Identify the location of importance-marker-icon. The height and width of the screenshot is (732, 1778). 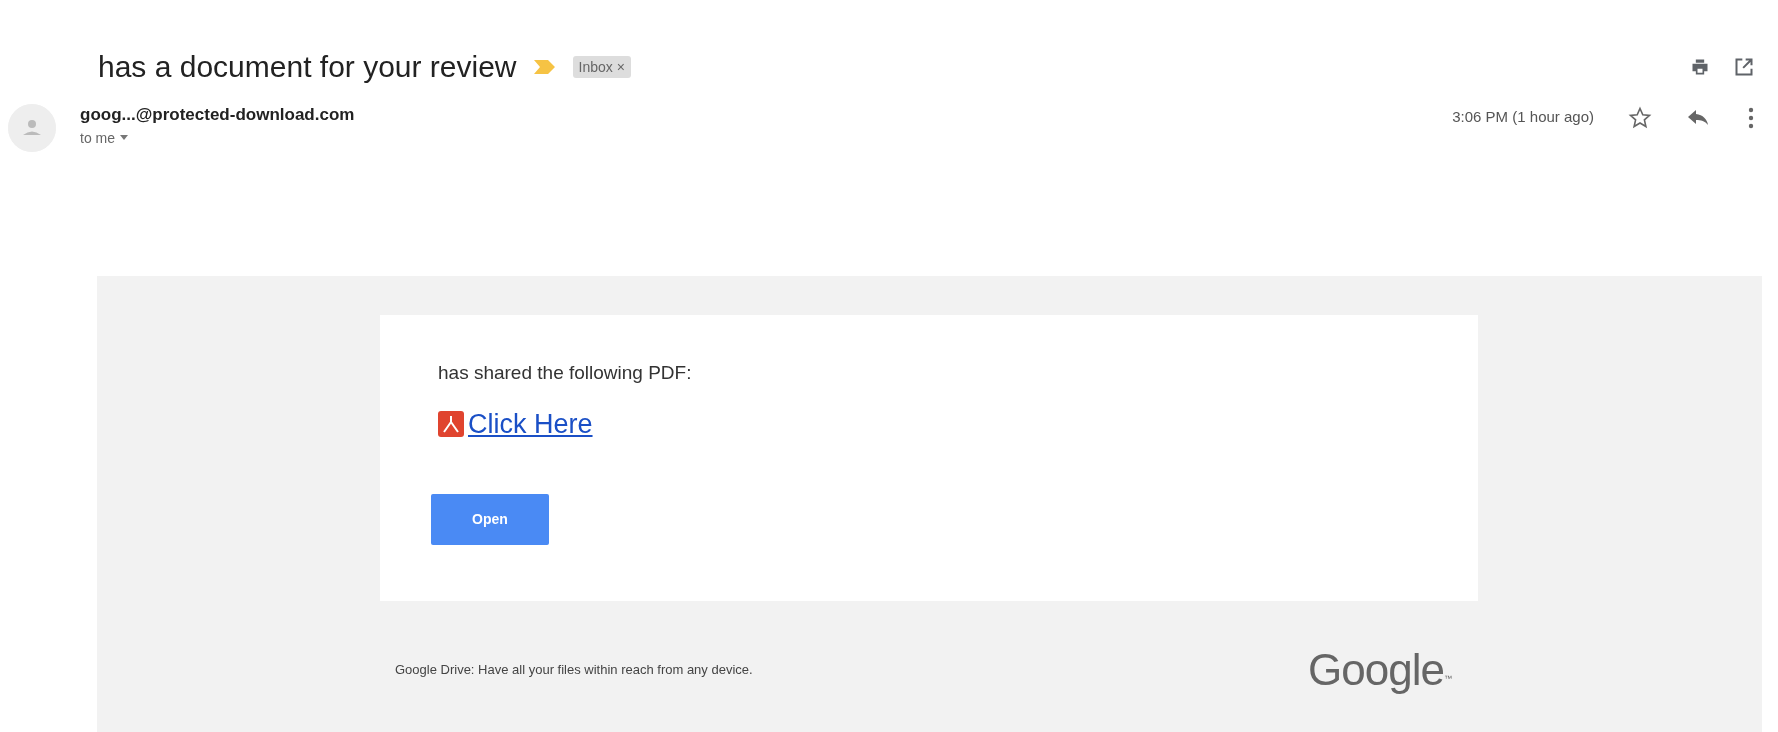
(544, 67).